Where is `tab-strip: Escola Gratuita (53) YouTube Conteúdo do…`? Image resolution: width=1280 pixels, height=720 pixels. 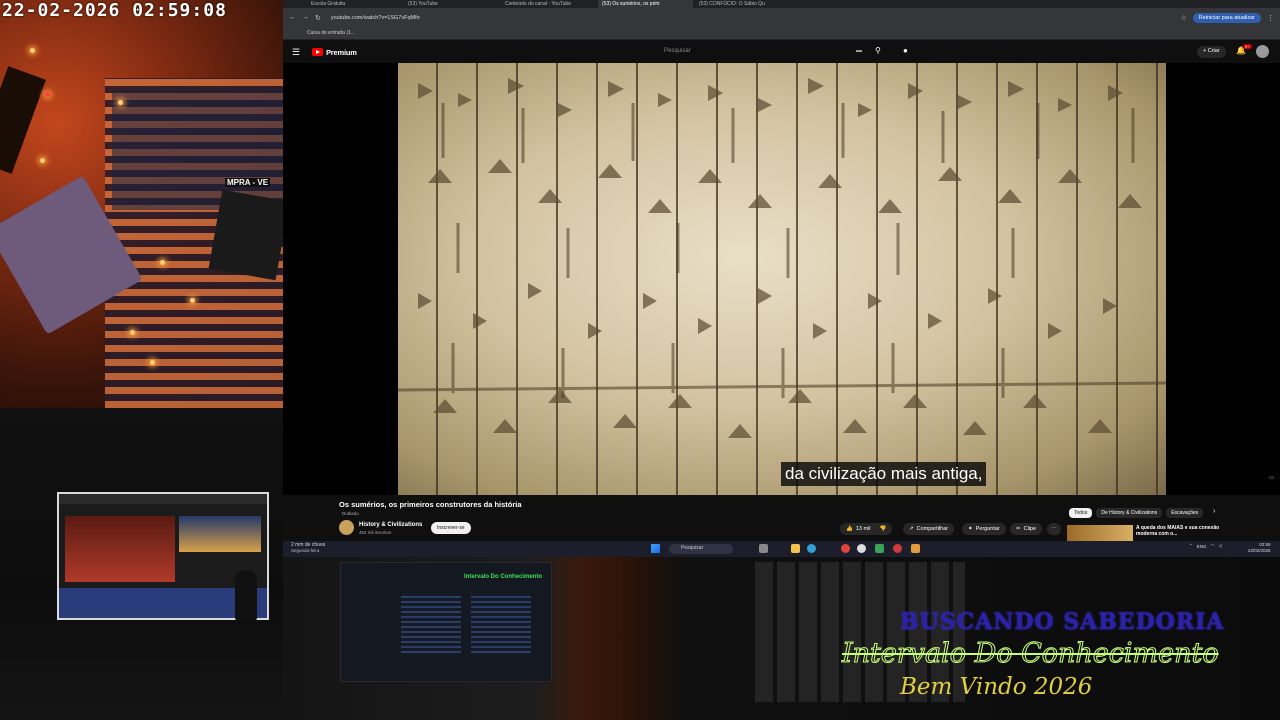 tab-strip: Escola Gratuita (53) YouTube Conteúdo do… is located at coordinates (781, 4).